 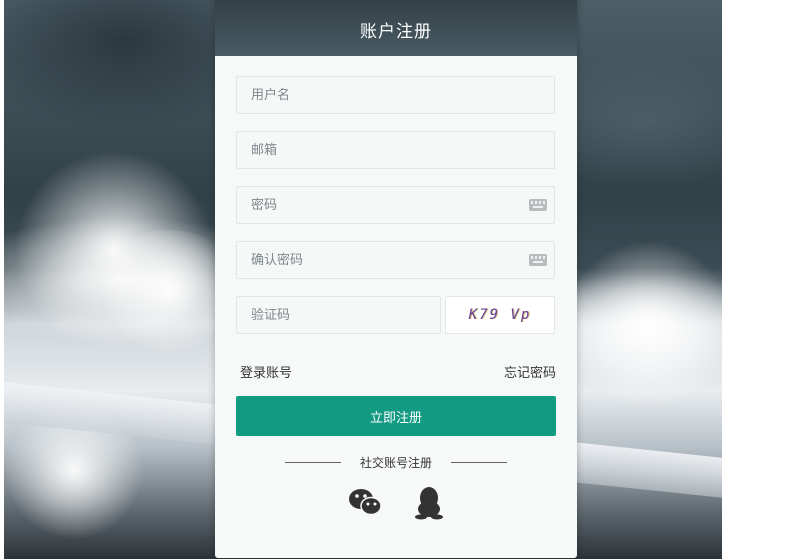 I want to click on divider-right, so click(x=479, y=462).